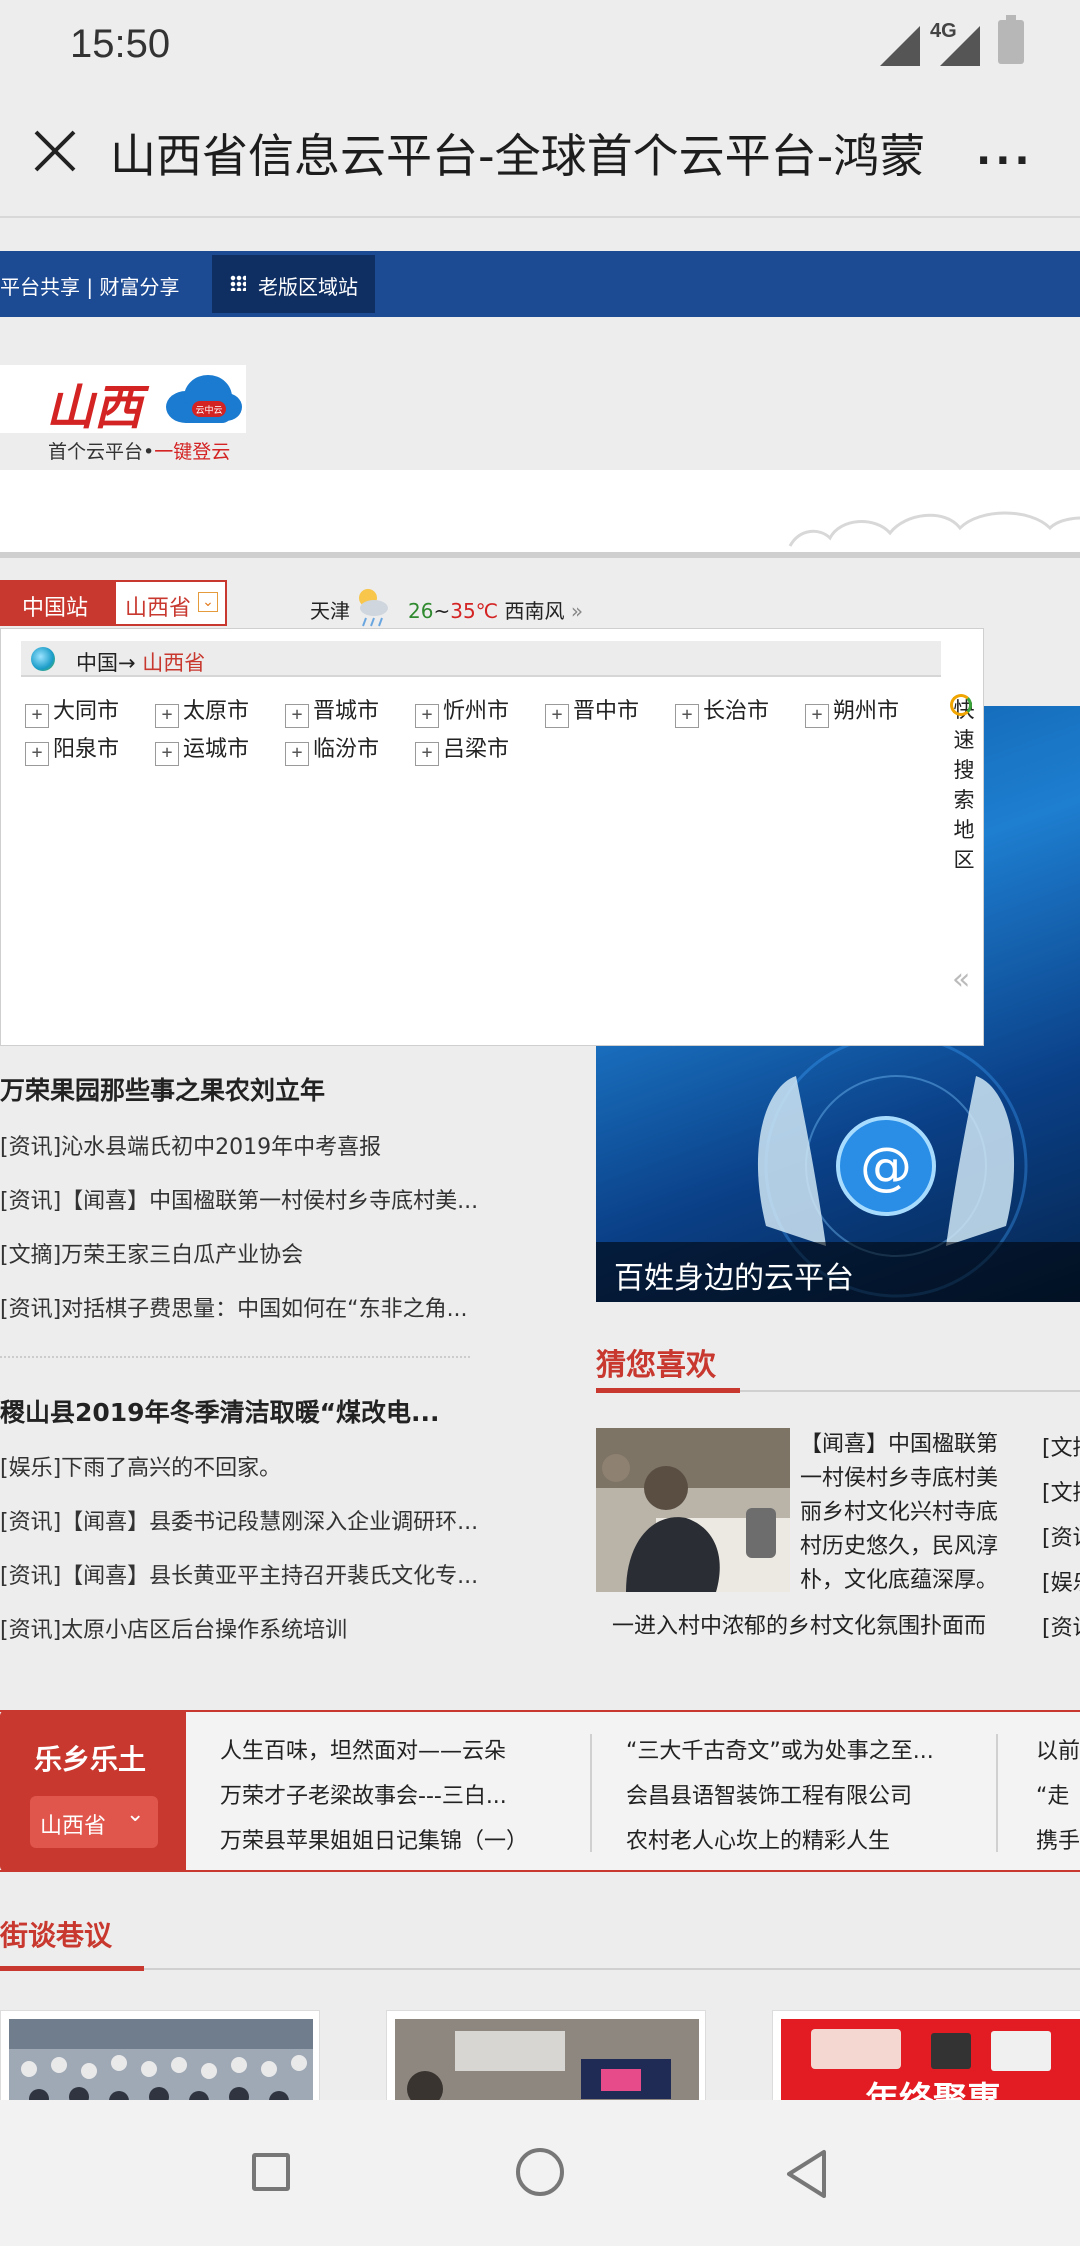 The width and height of the screenshot is (1080, 2246). Describe the element at coordinates (866, 711) in the screenshot. I see `city-label: 朔州市` at that location.